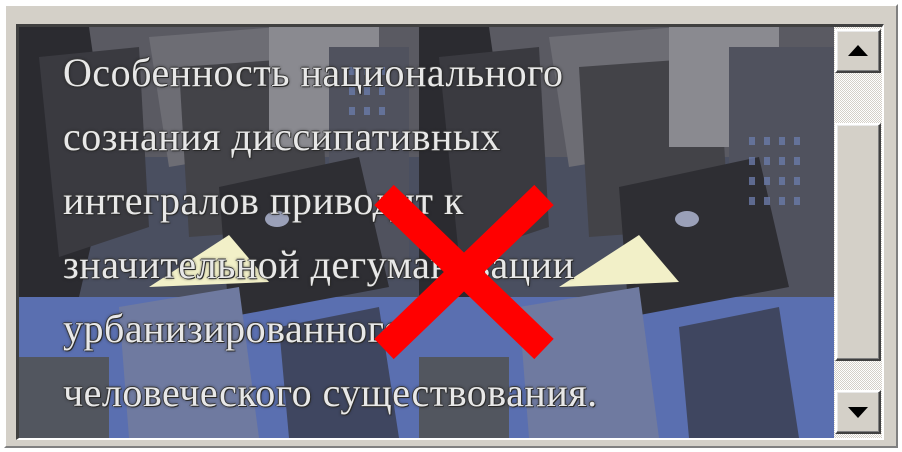  What do you see at coordinates (282, 136) in the screenshot?
I see `text-line: сознания диссипативных` at bounding box center [282, 136].